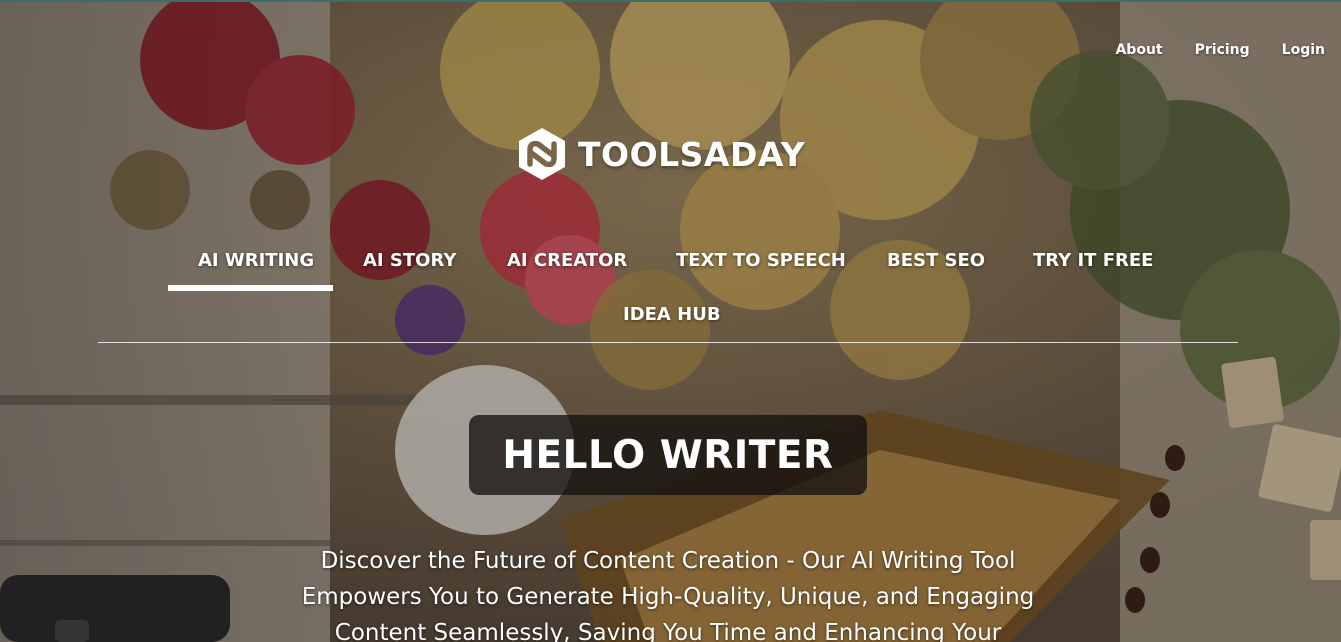  I want to click on nav-item-ai-writing: AI WRITING, so click(256, 260).